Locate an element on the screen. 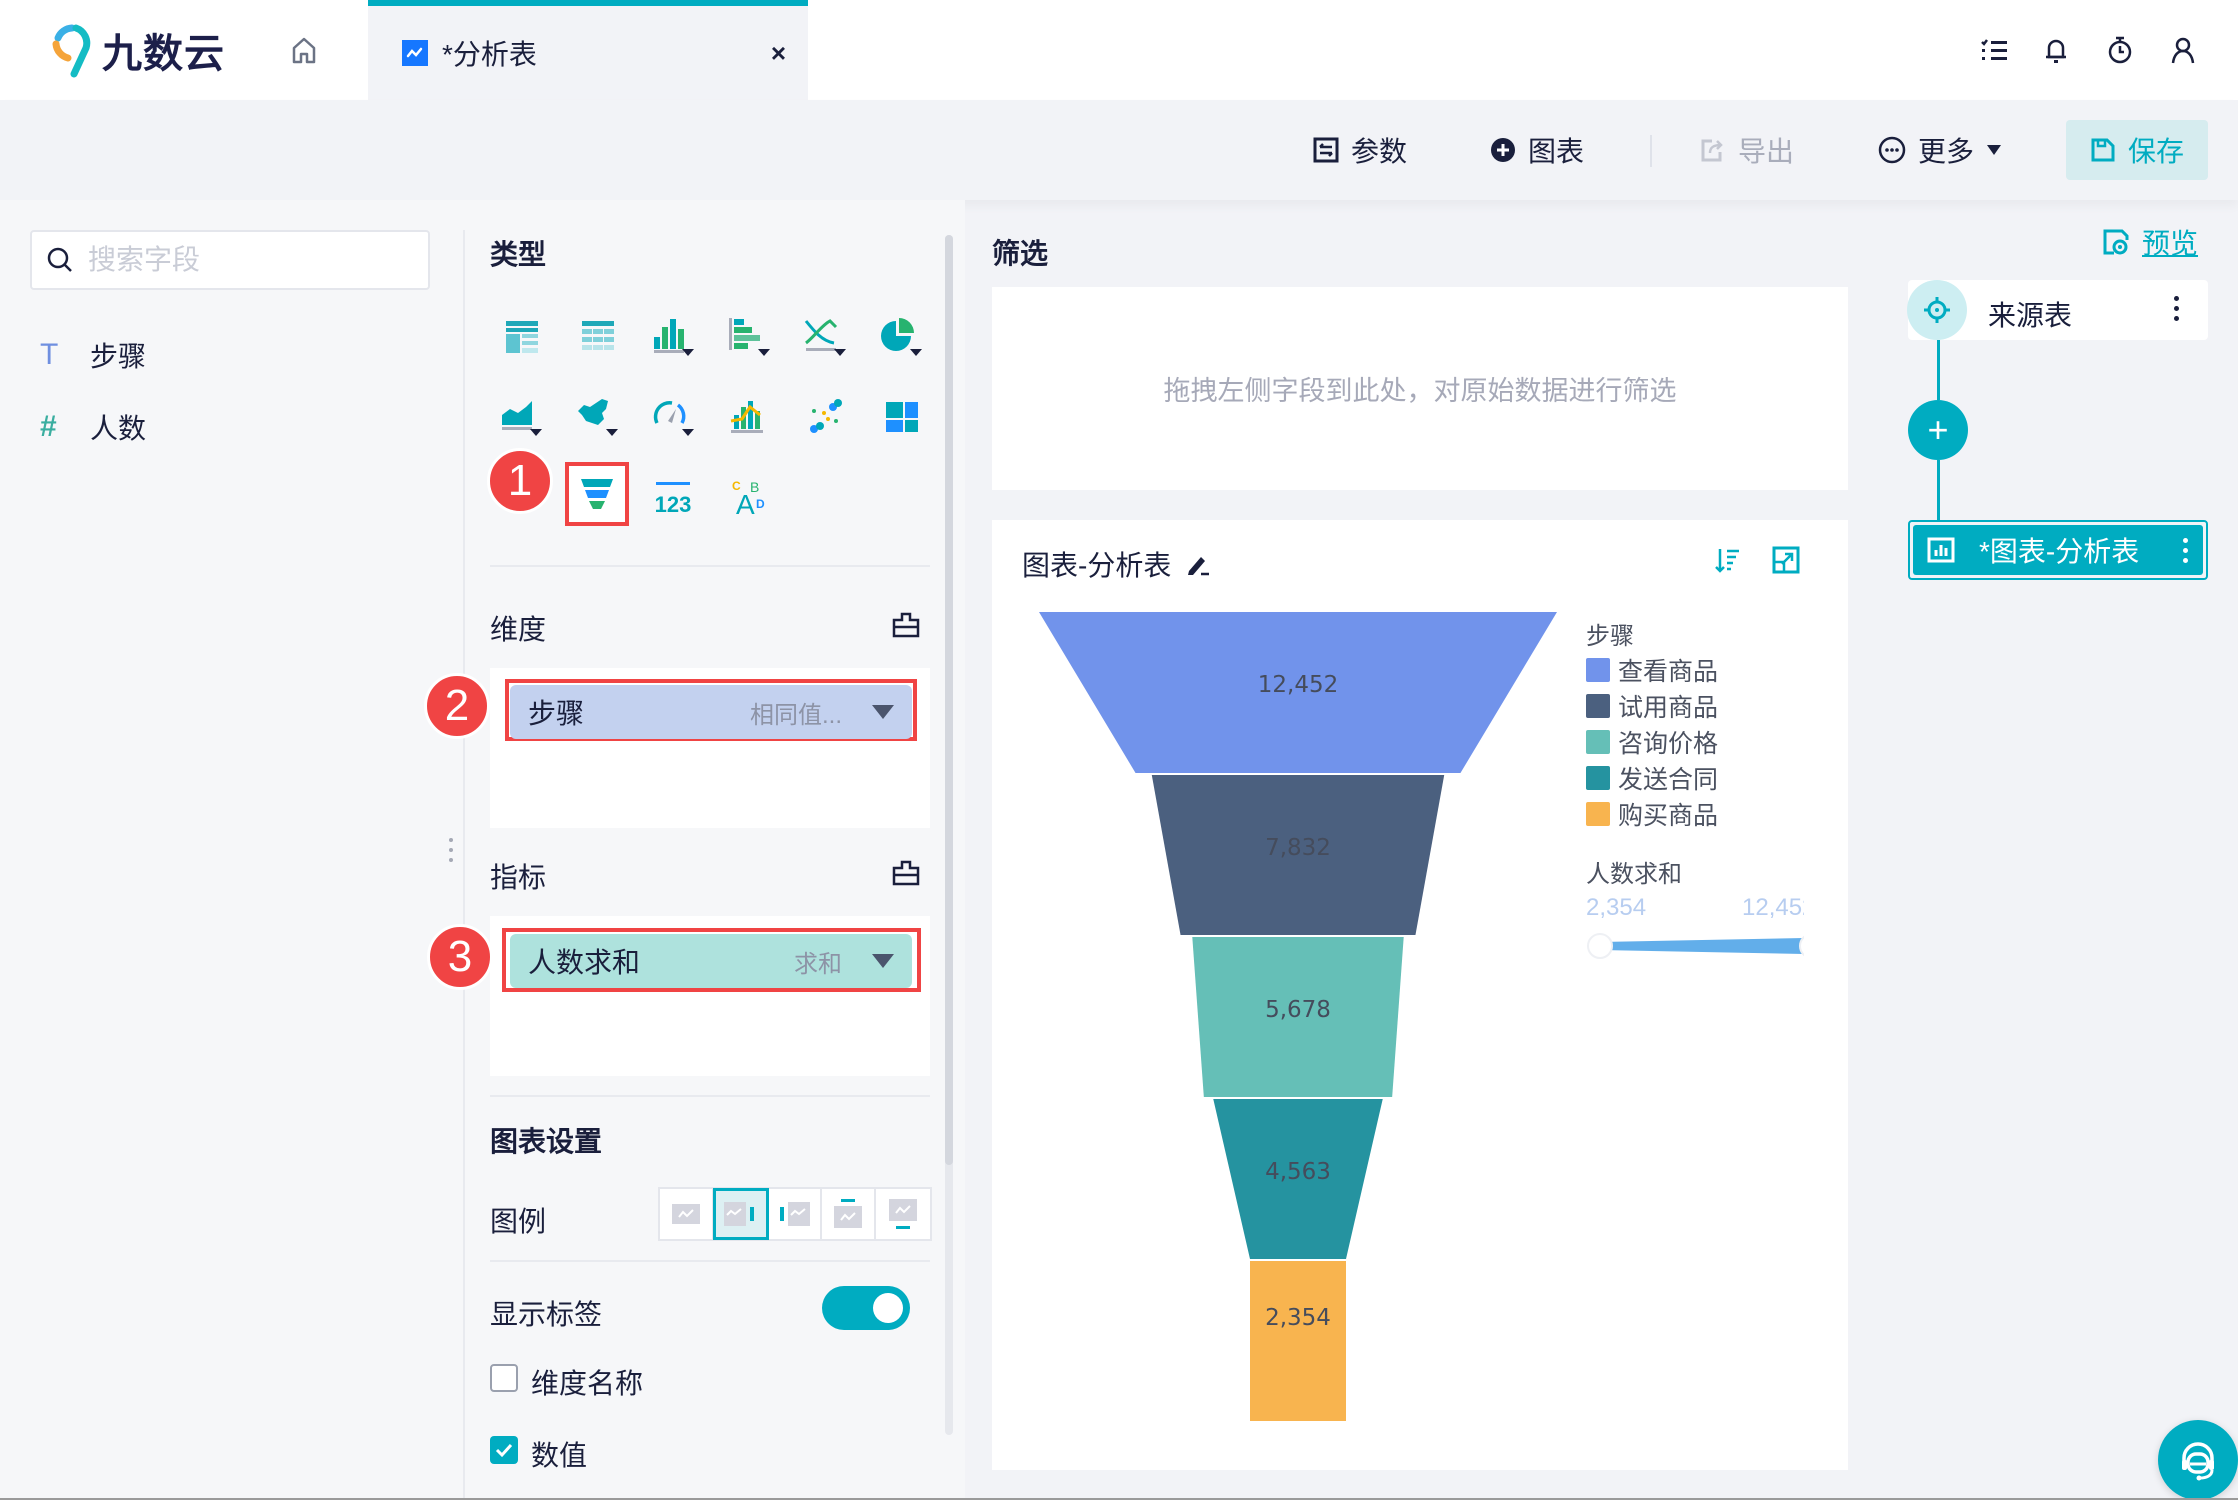 This screenshot has height=1500, width=2238. legend-item: 查看商品 is located at coordinates (1717, 670).